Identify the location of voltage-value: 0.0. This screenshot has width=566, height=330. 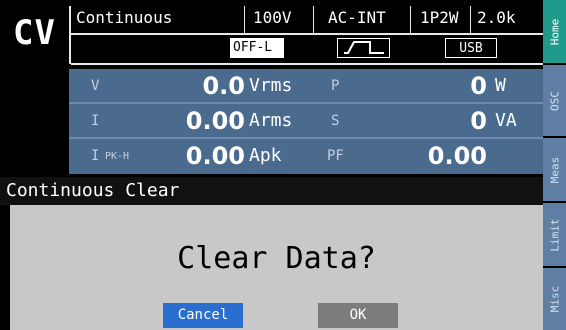
(223, 86).